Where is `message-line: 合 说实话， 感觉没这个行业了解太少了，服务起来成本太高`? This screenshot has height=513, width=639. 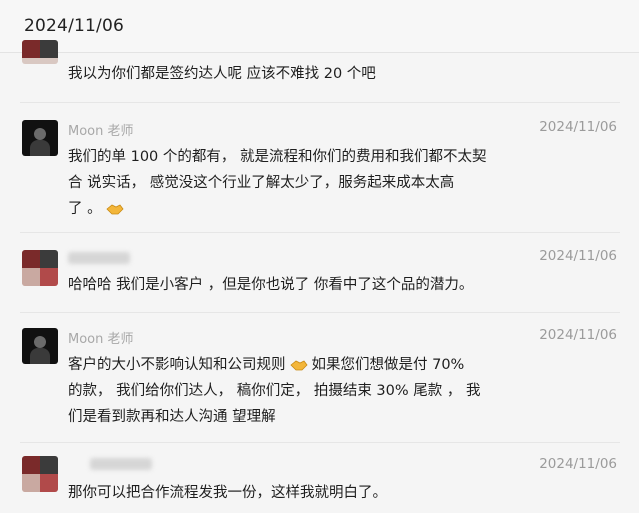 message-line: 合 说实话， 感觉没这个行业了解太少了，服务起来成本太高 is located at coordinates (261, 183).